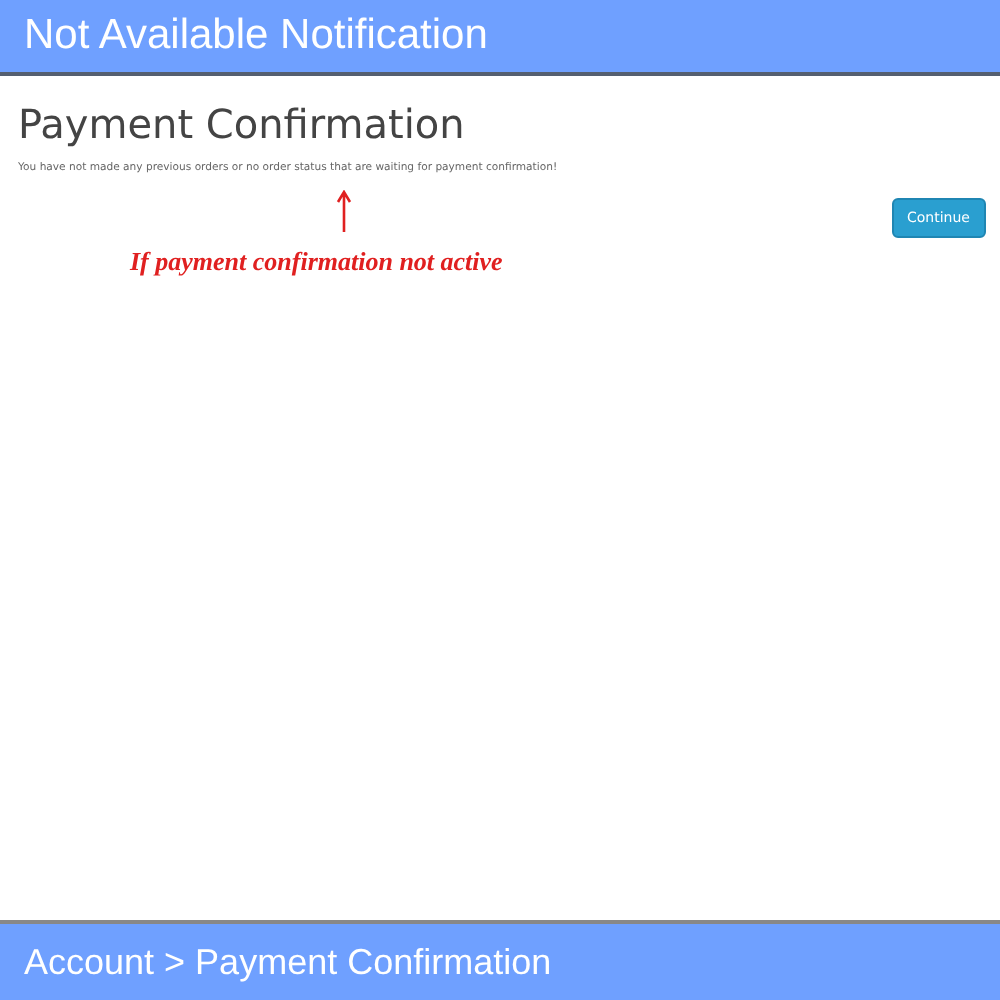 This screenshot has height=1000, width=1000. What do you see at coordinates (242, 124) in the screenshot?
I see `page-heading: Payment Confirmation` at bounding box center [242, 124].